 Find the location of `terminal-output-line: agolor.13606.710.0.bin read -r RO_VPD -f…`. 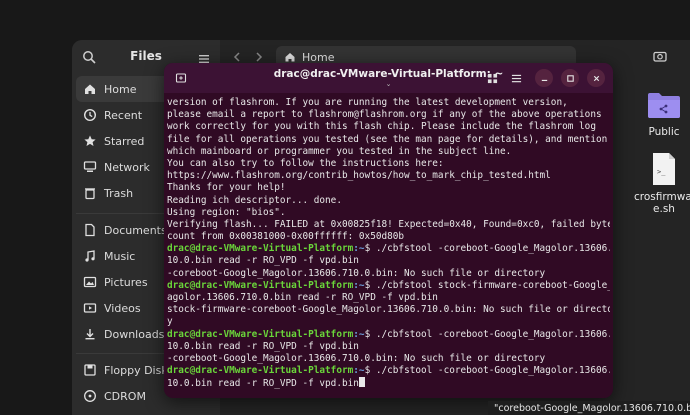

terminal-output-line: agolor.13606.710.0.bin read -r RO_VPD -f… is located at coordinates (388, 298).